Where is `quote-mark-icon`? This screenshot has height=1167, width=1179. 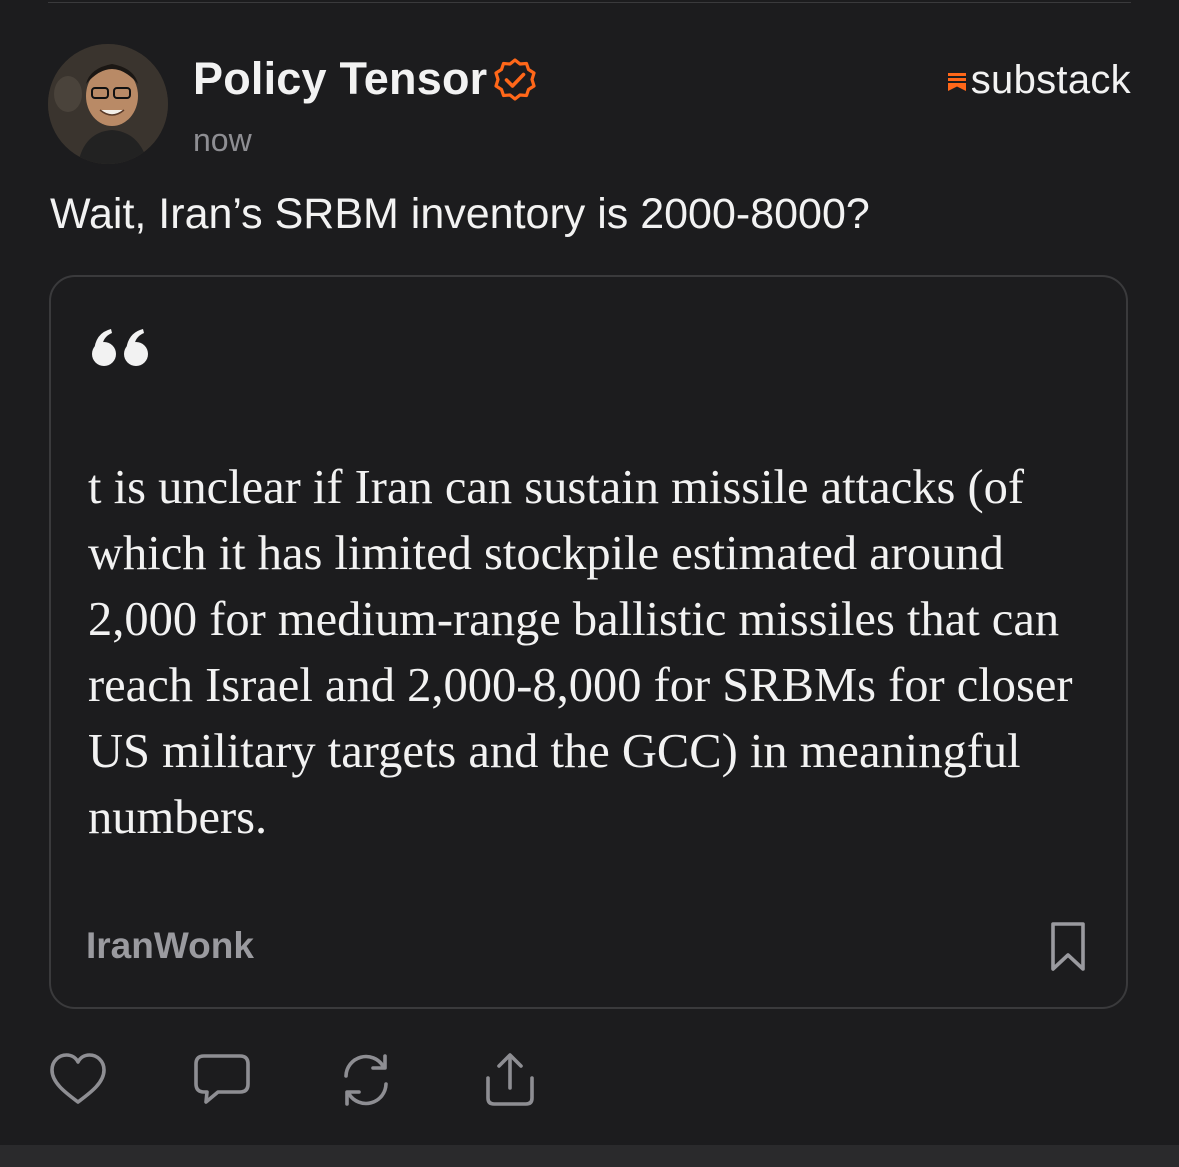 quote-mark-icon is located at coordinates (120, 347).